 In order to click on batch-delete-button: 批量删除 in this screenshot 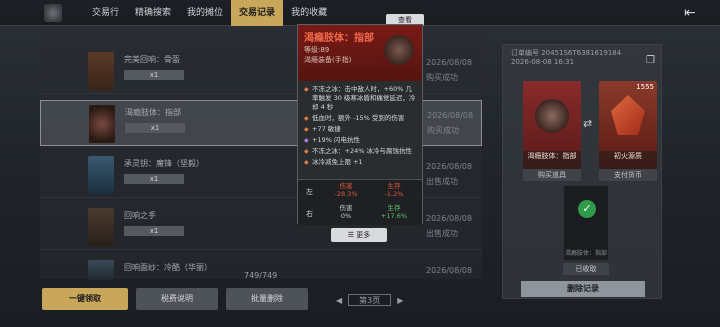, I will do `click(267, 299)`.